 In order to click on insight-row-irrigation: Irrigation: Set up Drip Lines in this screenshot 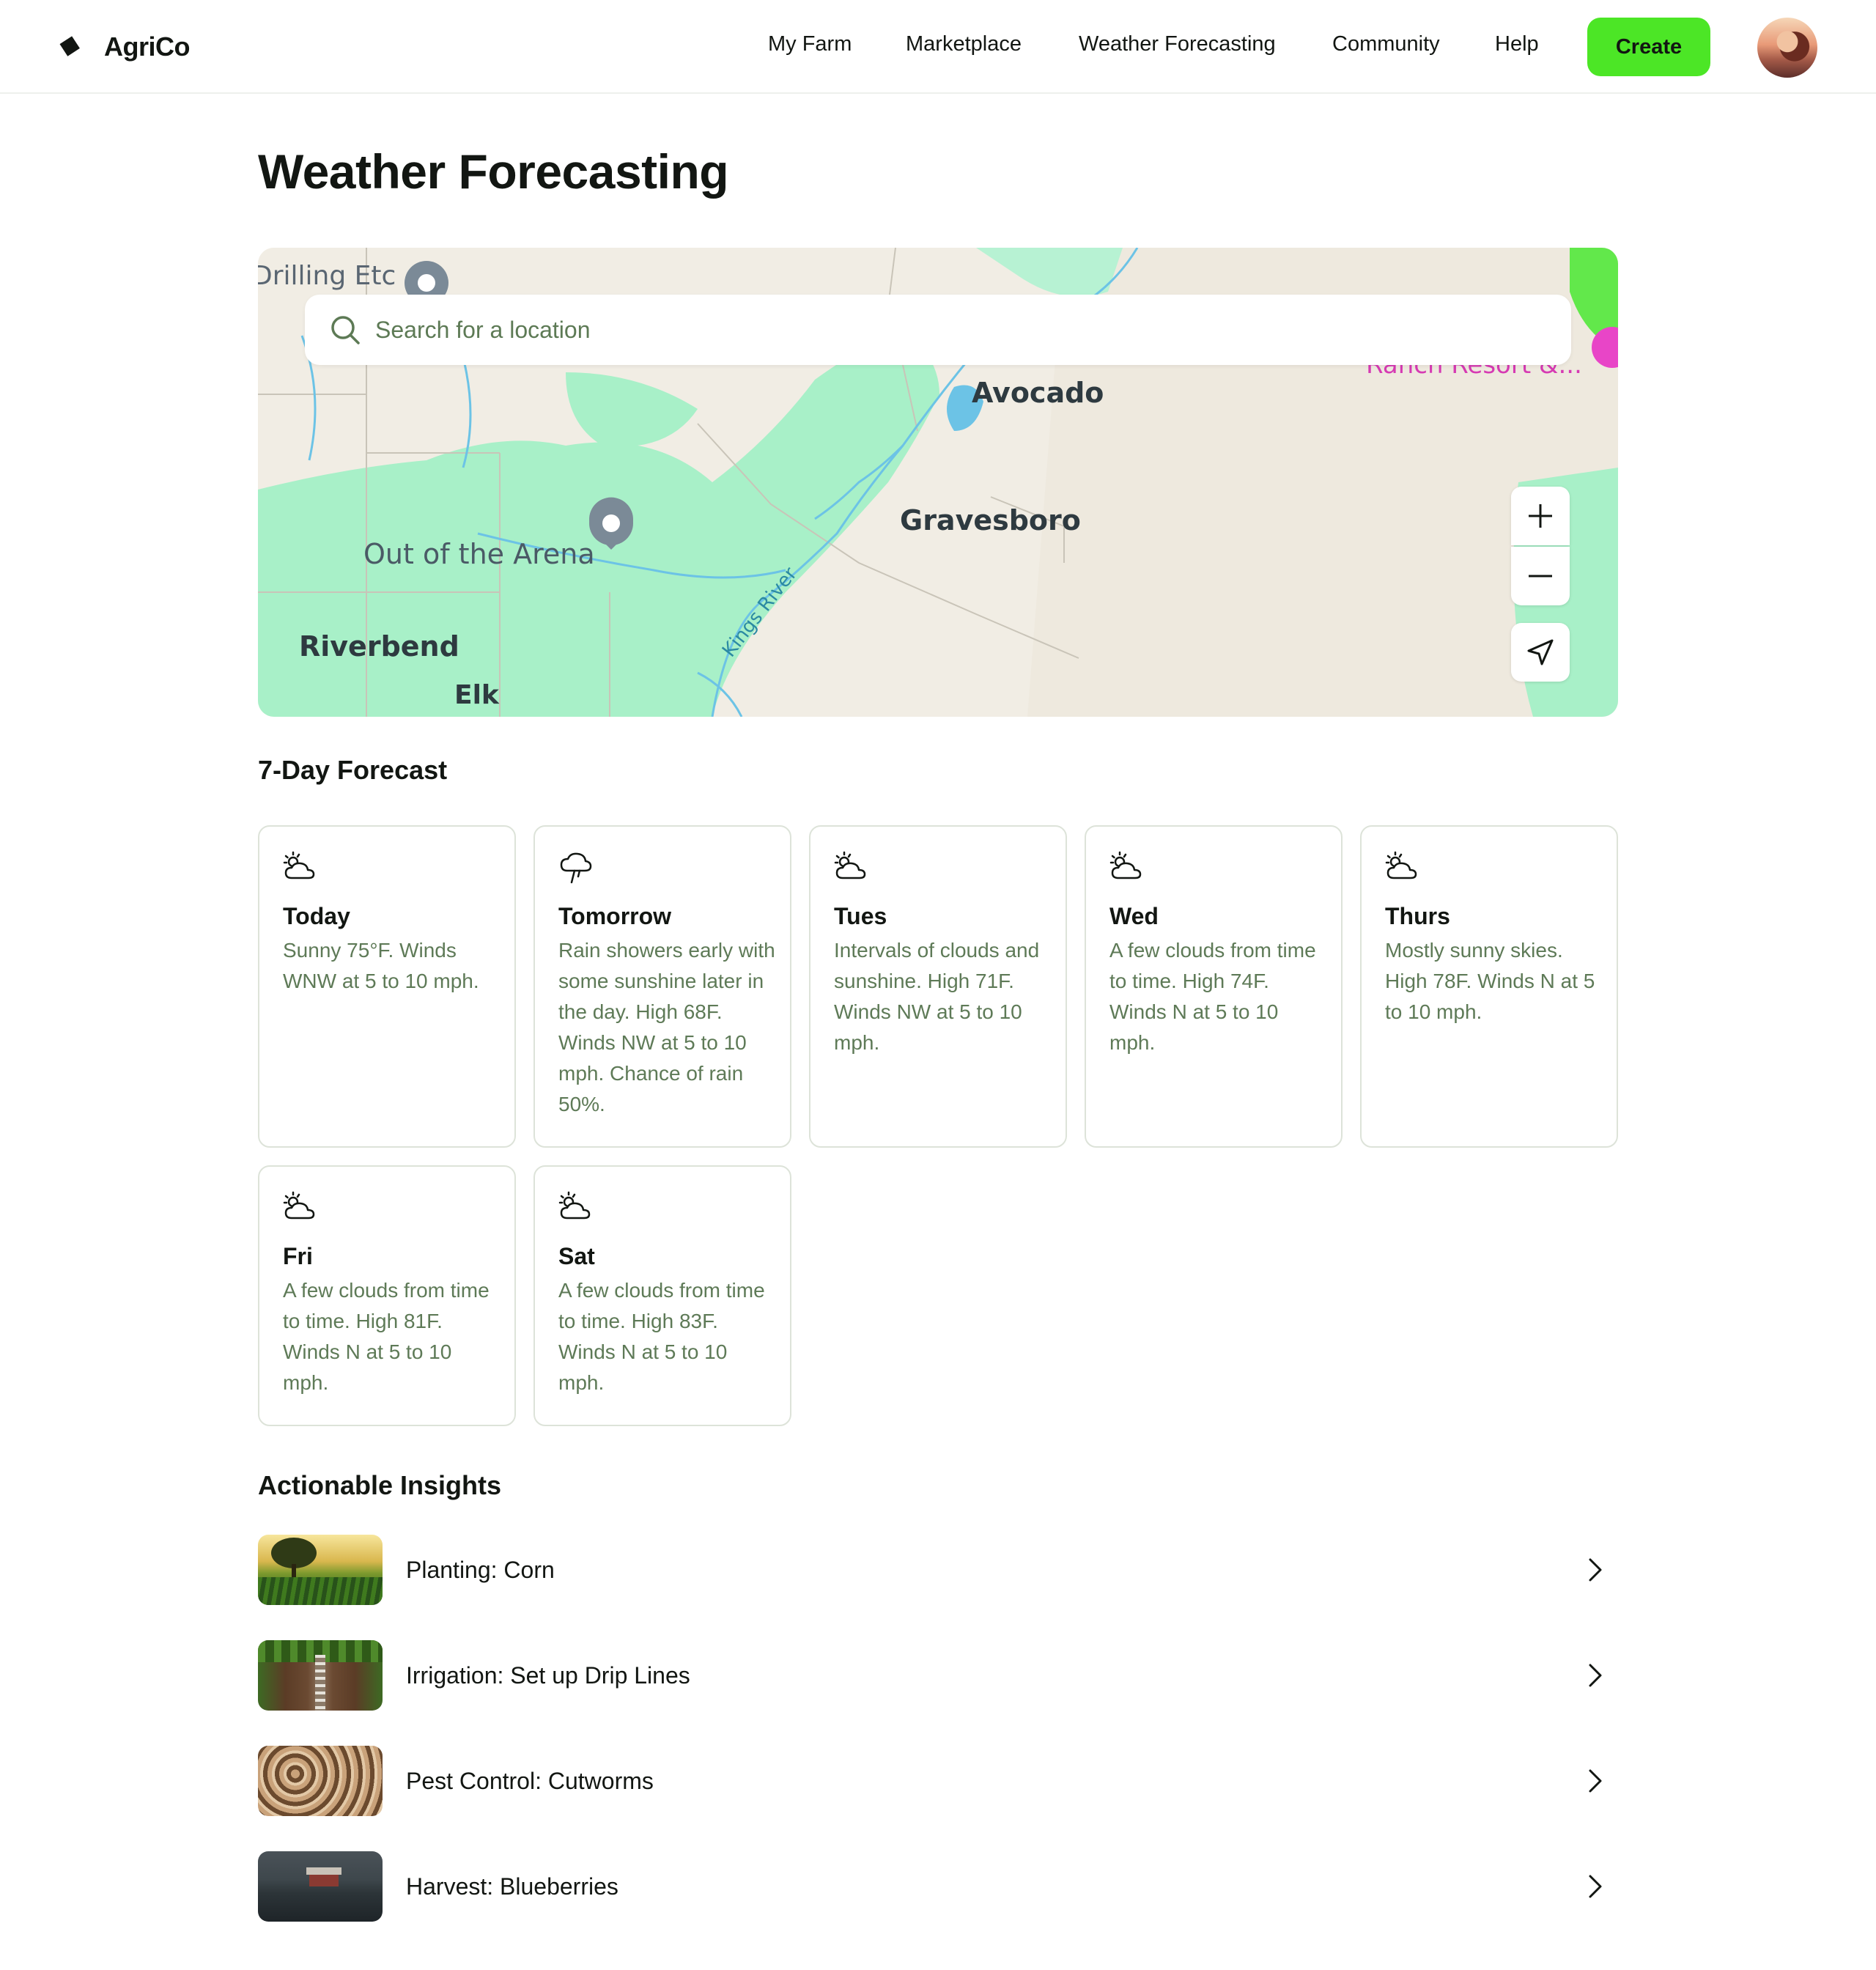, I will do `click(938, 1675)`.